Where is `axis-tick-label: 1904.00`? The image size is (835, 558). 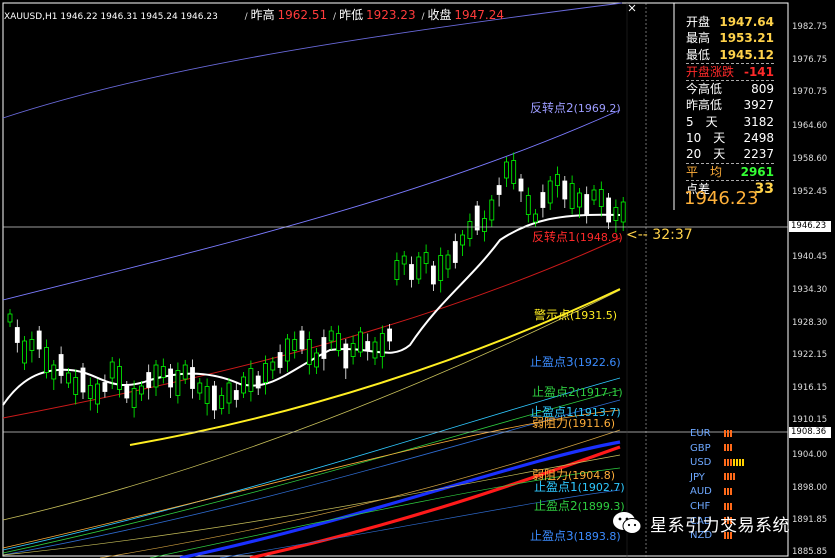 axis-tick-label: 1904.00 is located at coordinates (810, 455).